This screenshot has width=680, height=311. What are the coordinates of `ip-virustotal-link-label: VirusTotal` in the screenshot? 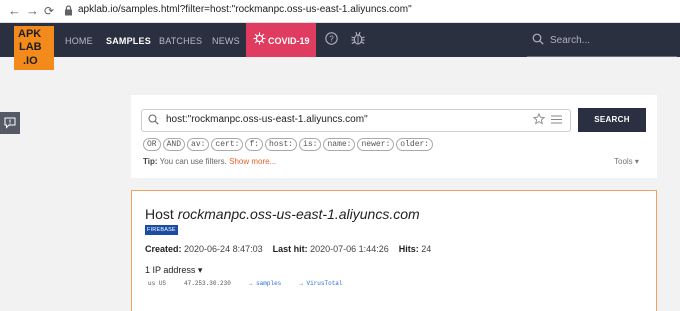 It's located at (324, 283).